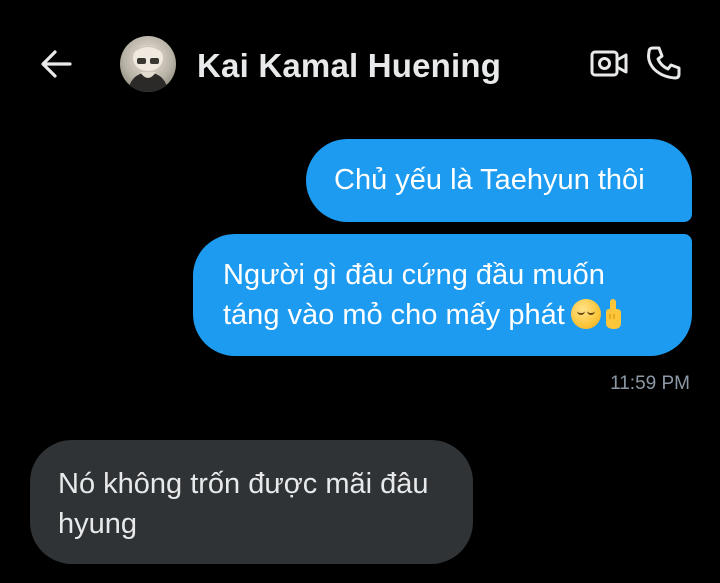 The height and width of the screenshot is (583, 720). Describe the element at coordinates (349, 66) in the screenshot. I see `contact-name: Kai Kamal Huening` at that location.